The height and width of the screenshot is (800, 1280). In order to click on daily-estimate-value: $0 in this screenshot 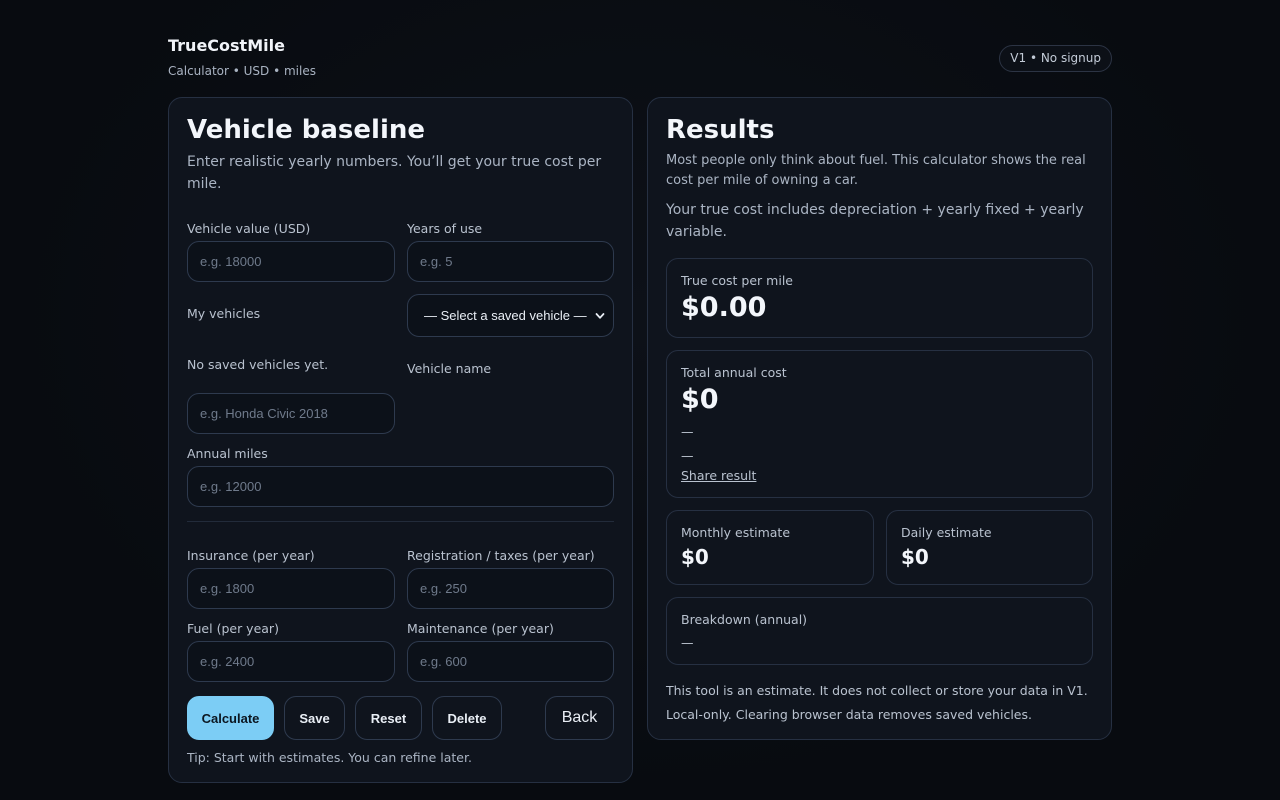, I will do `click(915, 557)`.